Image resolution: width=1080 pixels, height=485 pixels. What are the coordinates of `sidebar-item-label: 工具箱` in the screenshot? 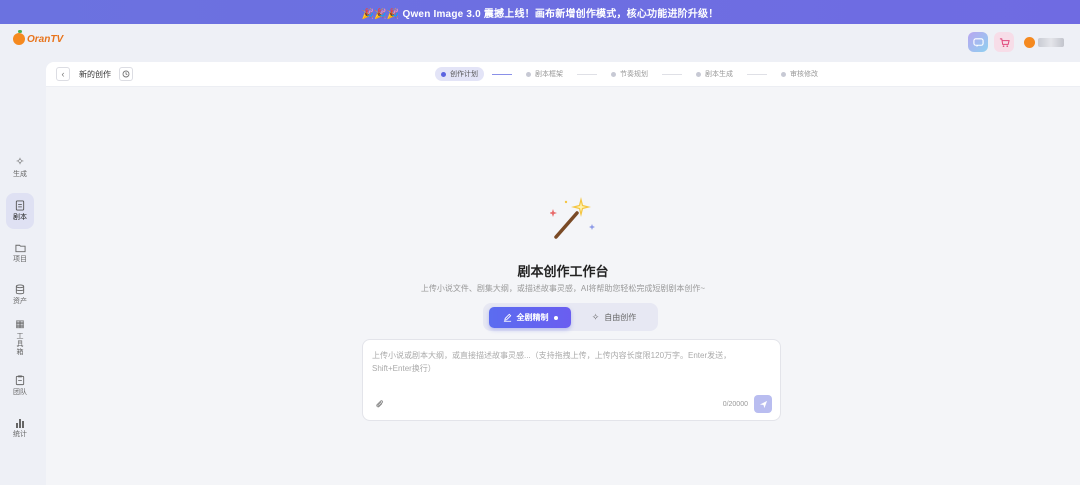 It's located at (20, 344).